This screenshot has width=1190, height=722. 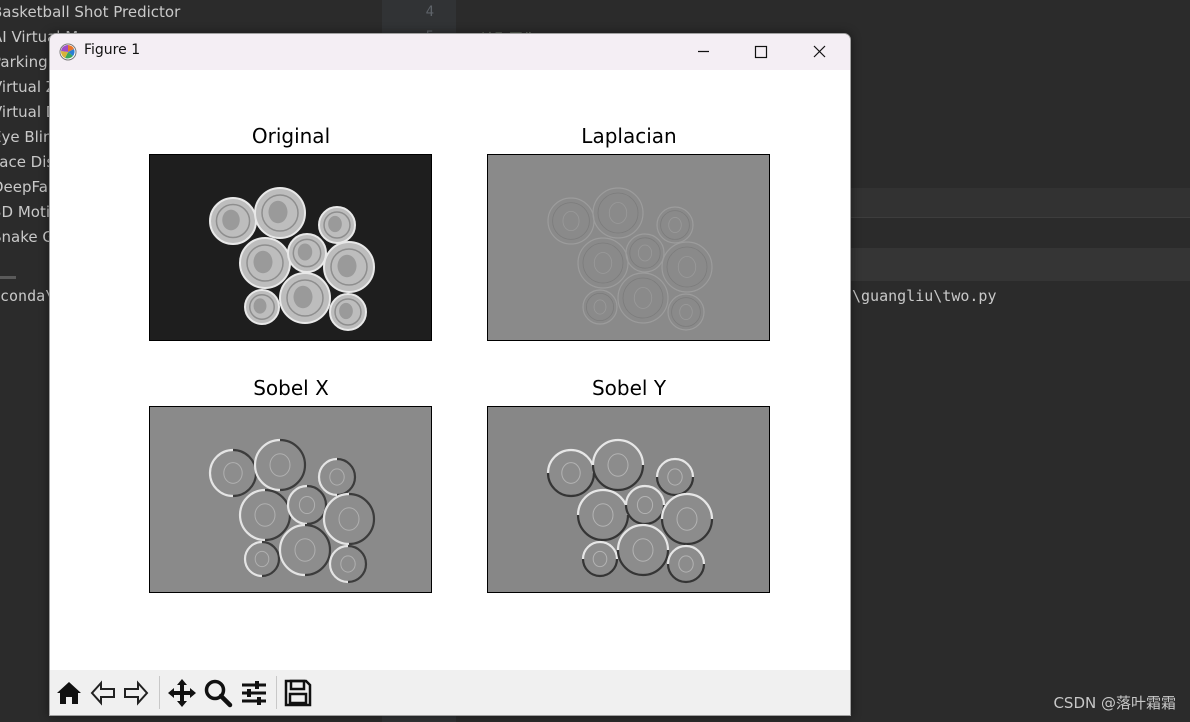 I want to click on minimize-icon, so click(x=703, y=51).